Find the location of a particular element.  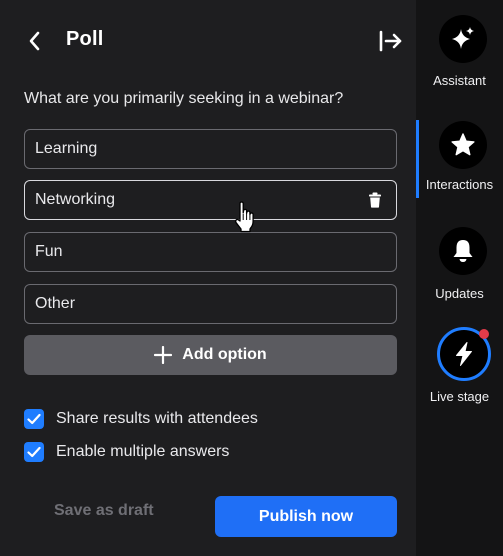

poll-option-input: Other is located at coordinates (210, 304).